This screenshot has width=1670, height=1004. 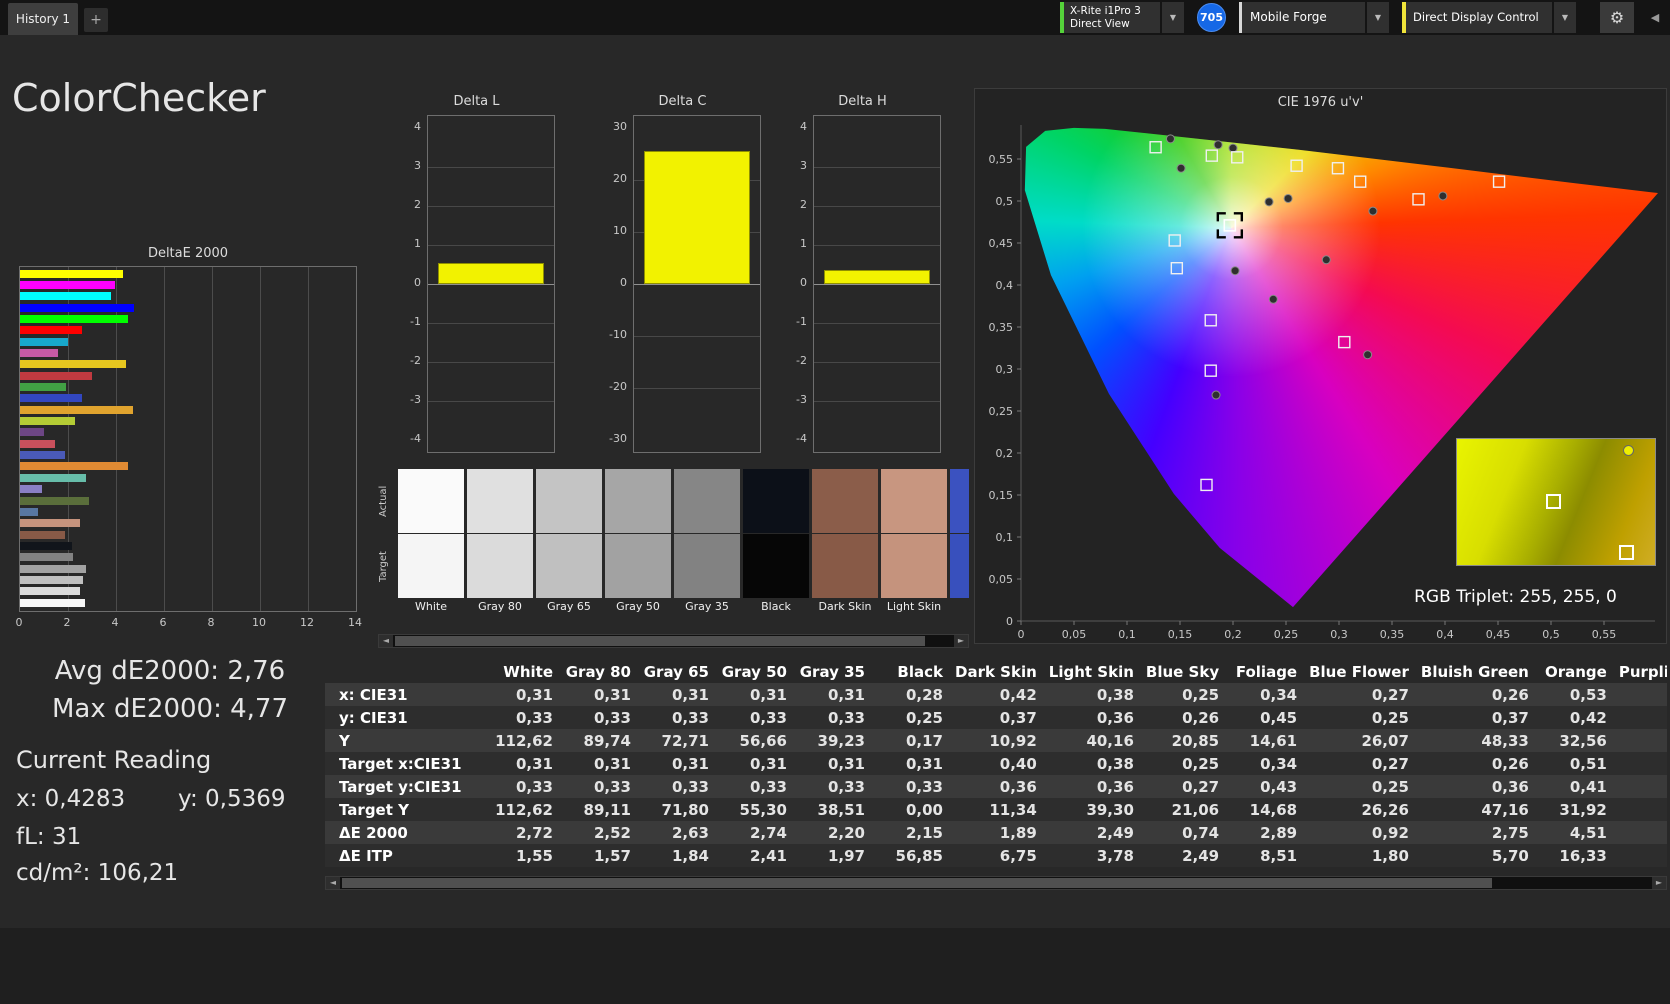 I want to click on table-cell: 0,28, so click(x=924, y=694).